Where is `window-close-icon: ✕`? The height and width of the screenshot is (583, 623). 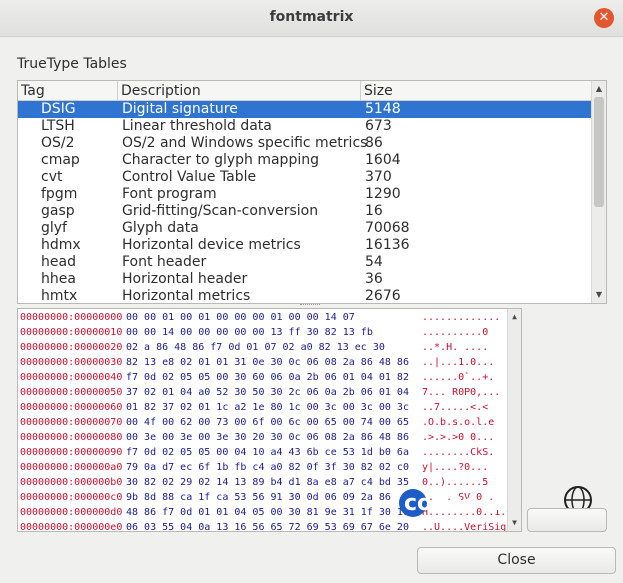 window-close-icon: ✕ is located at coordinates (604, 18).